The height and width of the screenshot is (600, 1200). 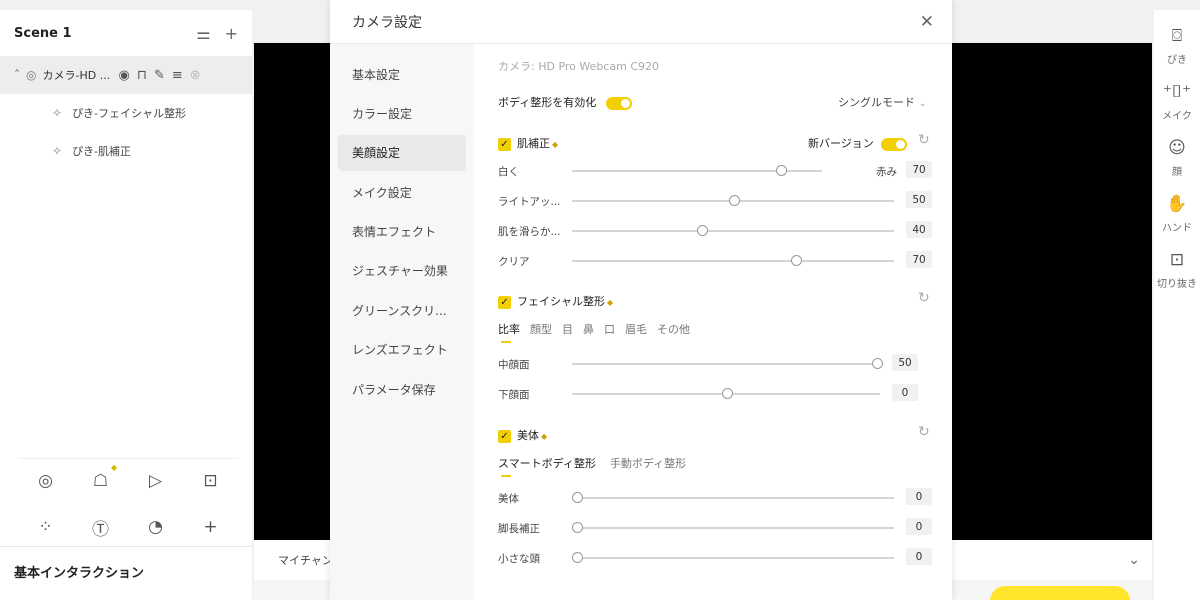 What do you see at coordinates (919, 169) in the screenshot?
I see `slider-value-whiten: 70` at bounding box center [919, 169].